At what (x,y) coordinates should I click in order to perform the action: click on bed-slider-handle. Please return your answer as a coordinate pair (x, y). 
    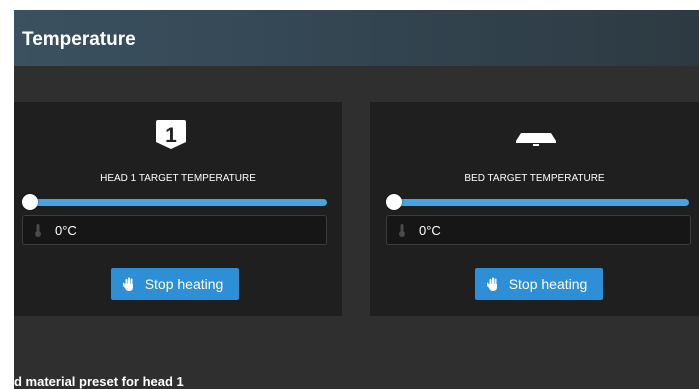
    Looking at the image, I should click on (394, 202).